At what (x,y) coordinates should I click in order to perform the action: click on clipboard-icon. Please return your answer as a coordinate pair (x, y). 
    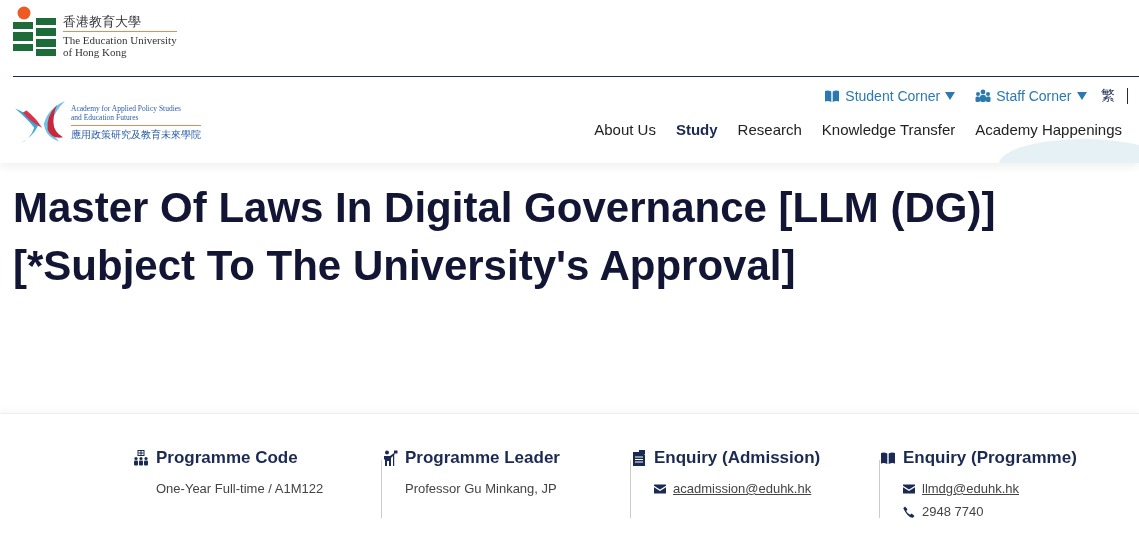
    Looking at the image, I should click on (639, 458).